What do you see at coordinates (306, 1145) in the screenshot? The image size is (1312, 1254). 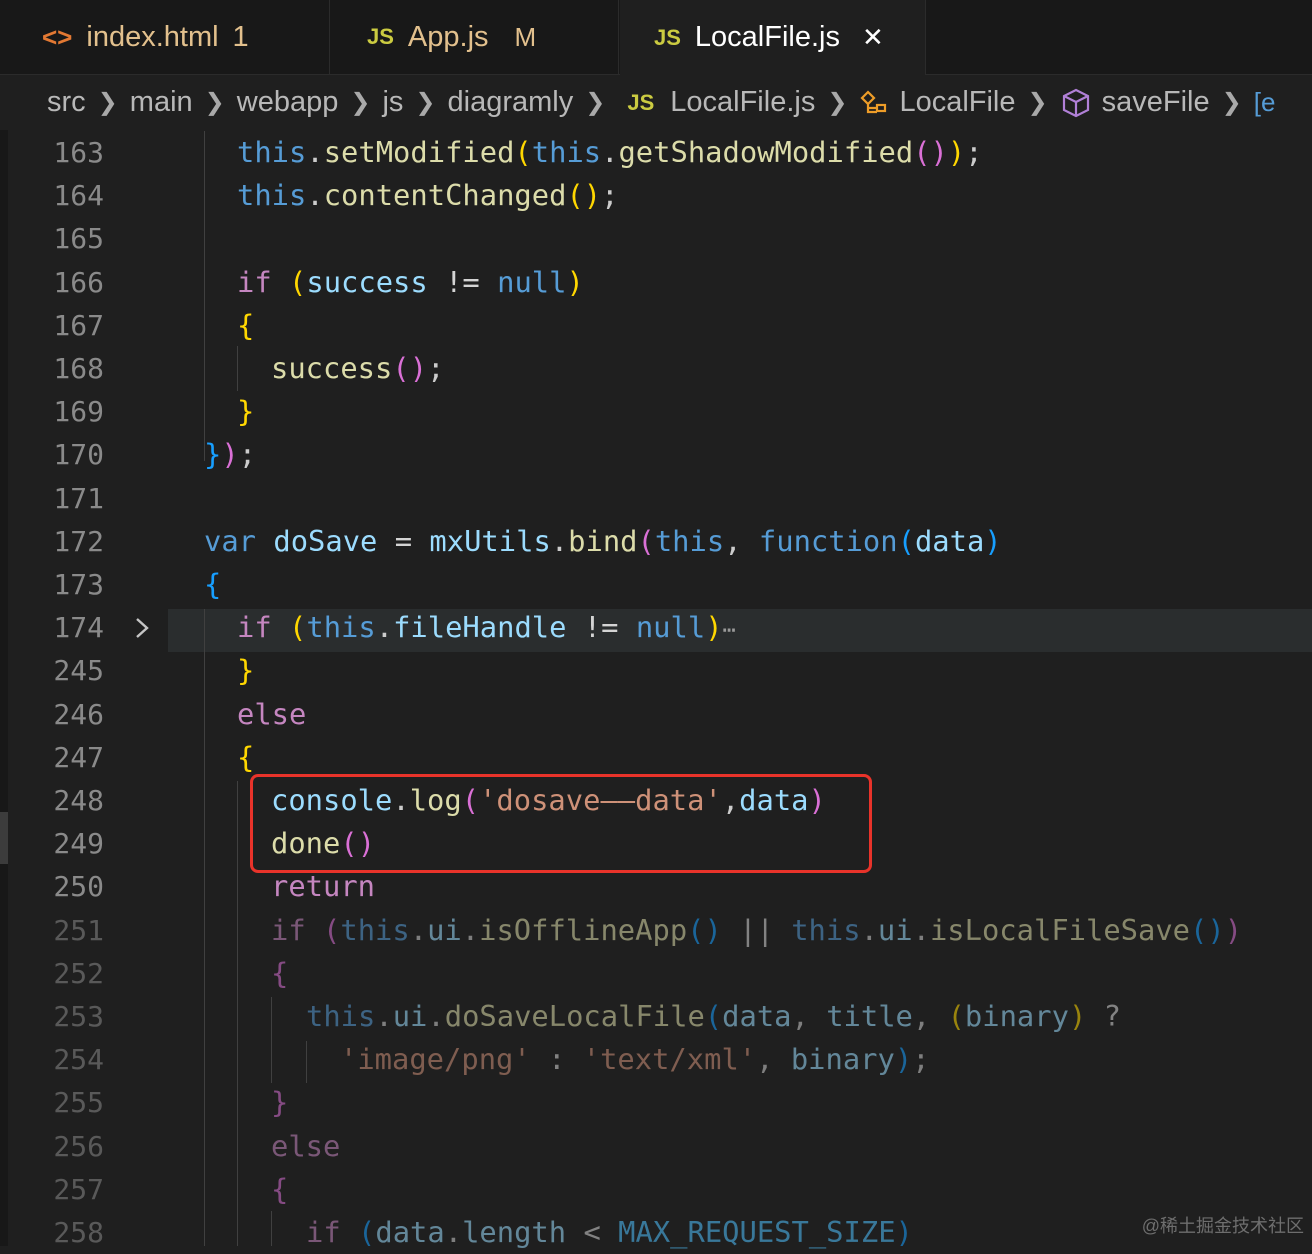 I see `code-token: else` at bounding box center [306, 1145].